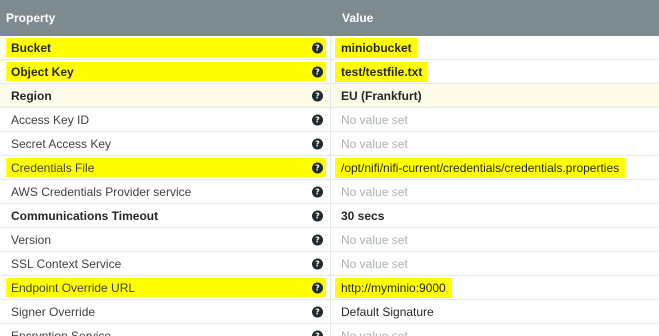  Describe the element at coordinates (165, 330) in the screenshot. I see `property-name-cell: Encryption Service?` at that location.